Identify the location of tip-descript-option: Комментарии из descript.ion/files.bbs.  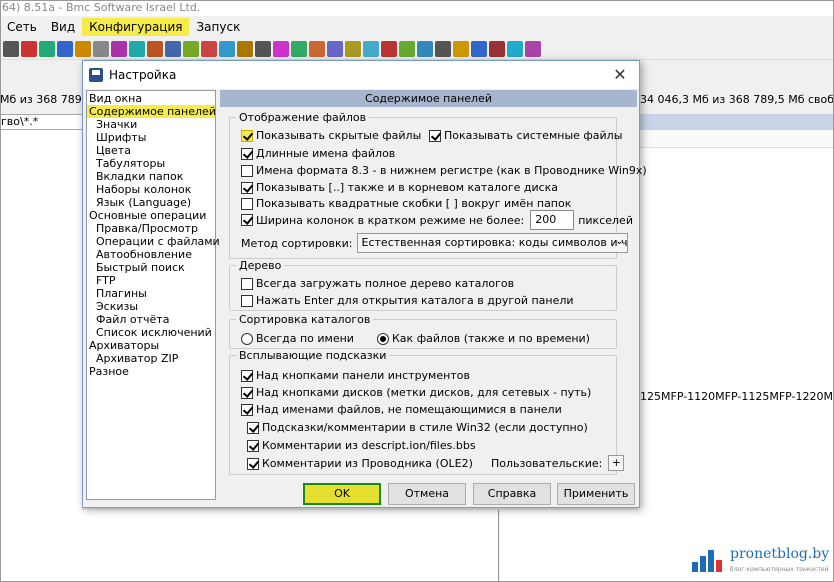
(361, 445).